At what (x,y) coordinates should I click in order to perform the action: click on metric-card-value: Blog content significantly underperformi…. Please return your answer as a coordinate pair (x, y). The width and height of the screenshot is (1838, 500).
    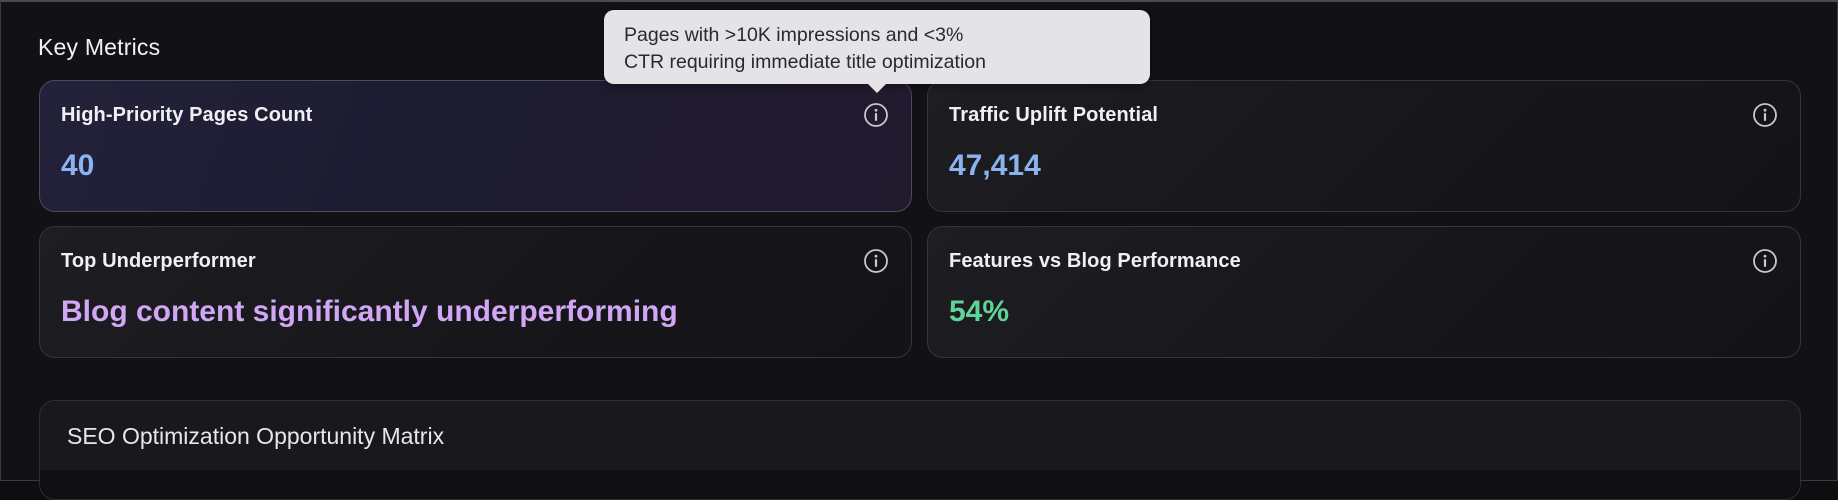
    Looking at the image, I should click on (369, 311).